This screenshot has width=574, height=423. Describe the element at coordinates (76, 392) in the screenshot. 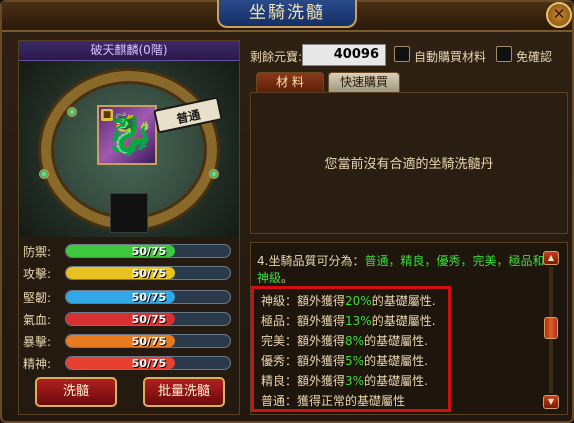

I see `refine-button: 洗髓` at that location.